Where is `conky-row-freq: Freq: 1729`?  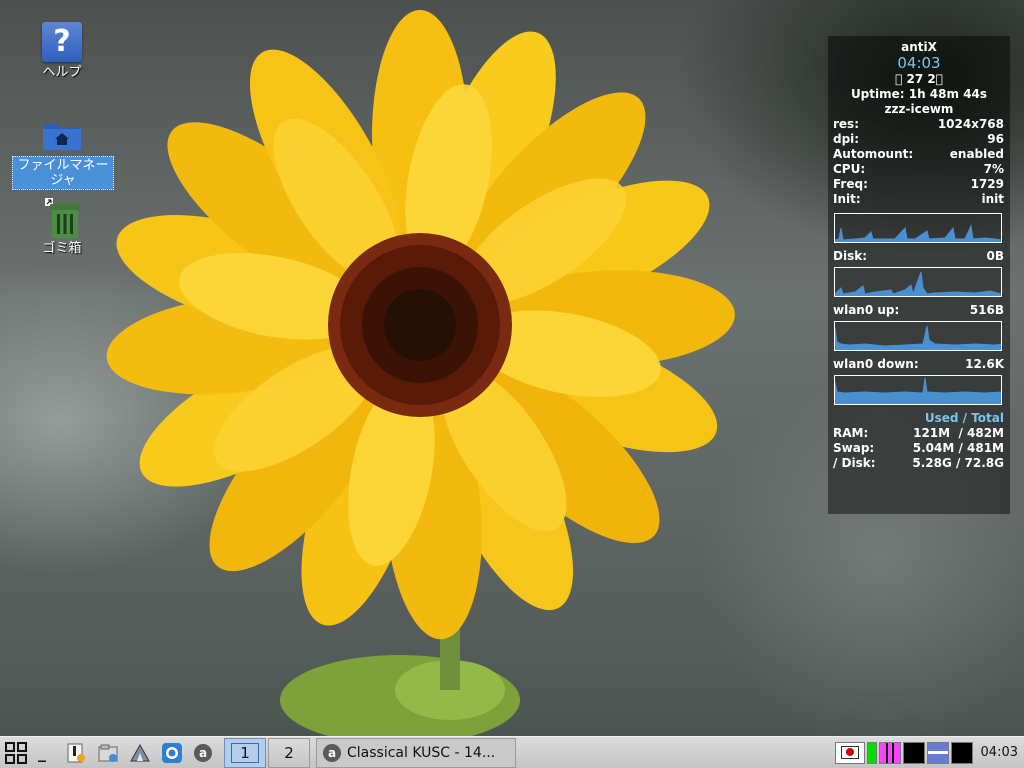
conky-row-freq: Freq: 1729 is located at coordinates (918, 184).